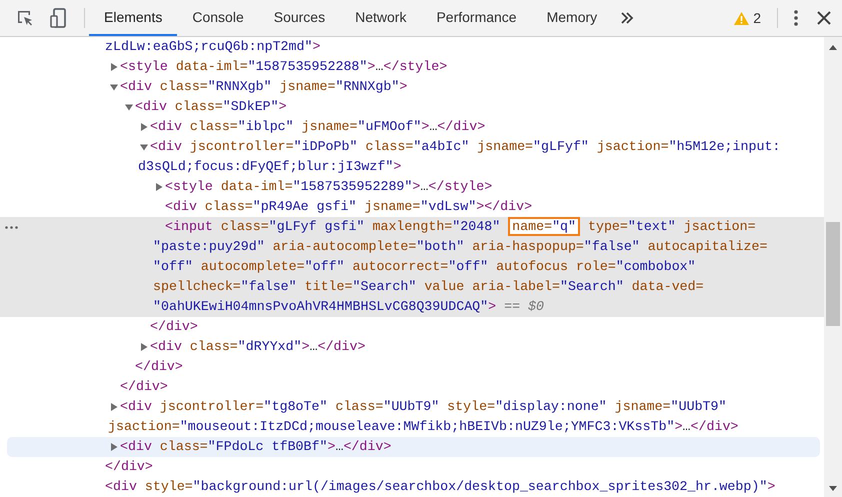  What do you see at coordinates (572, 18) in the screenshot?
I see `panel-tab: Memory` at bounding box center [572, 18].